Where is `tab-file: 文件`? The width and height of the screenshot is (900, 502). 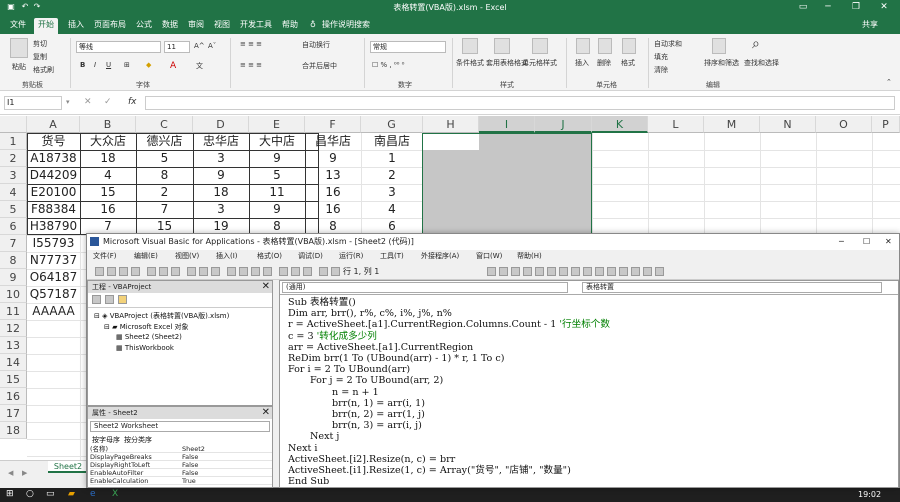 tab-file: 文件 is located at coordinates (18, 24).